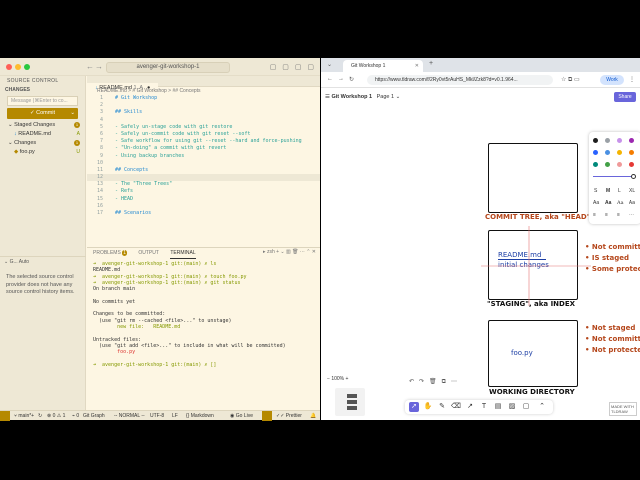 The height and width of the screenshot is (480, 640). I want to click on commit-tree-box, so click(533, 178).